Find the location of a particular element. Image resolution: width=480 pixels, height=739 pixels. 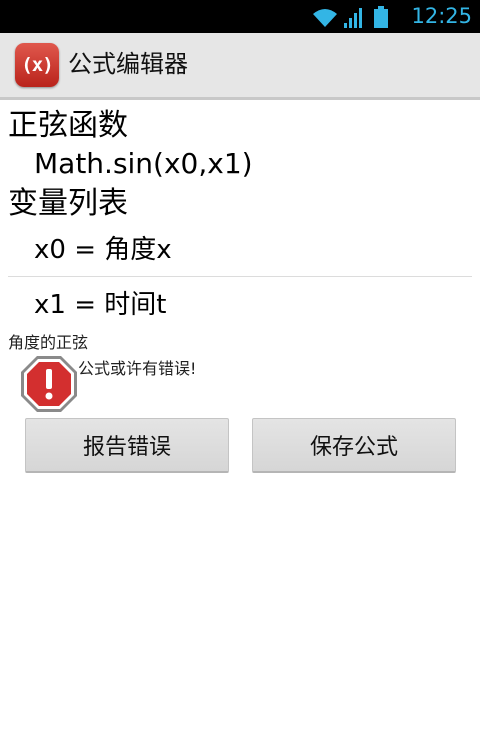

save-formula-button: 保存公式 is located at coordinates (354, 445).